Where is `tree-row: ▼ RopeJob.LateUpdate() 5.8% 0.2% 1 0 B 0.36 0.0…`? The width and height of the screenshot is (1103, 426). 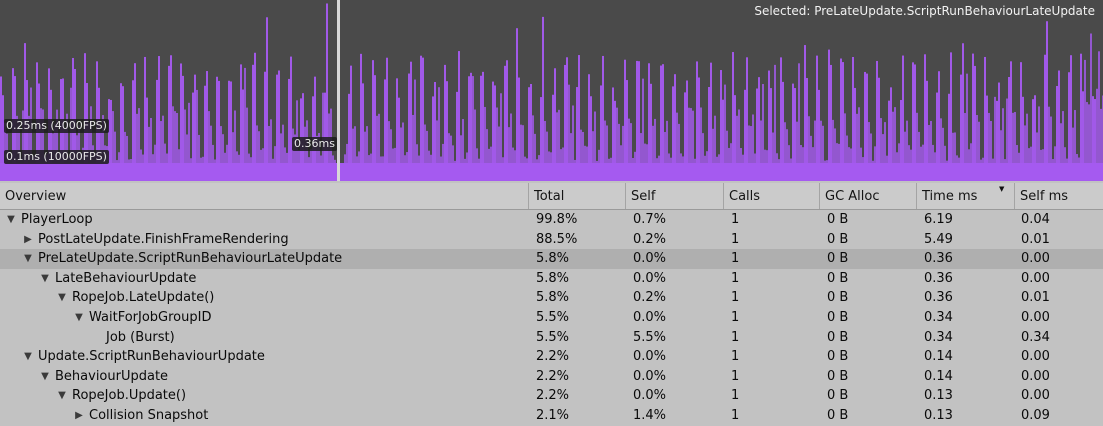 tree-row: ▼ RopeJob.LateUpdate() 5.8% 0.2% 1 0 B 0.36 0.0… is located at coordinates (551, 298).